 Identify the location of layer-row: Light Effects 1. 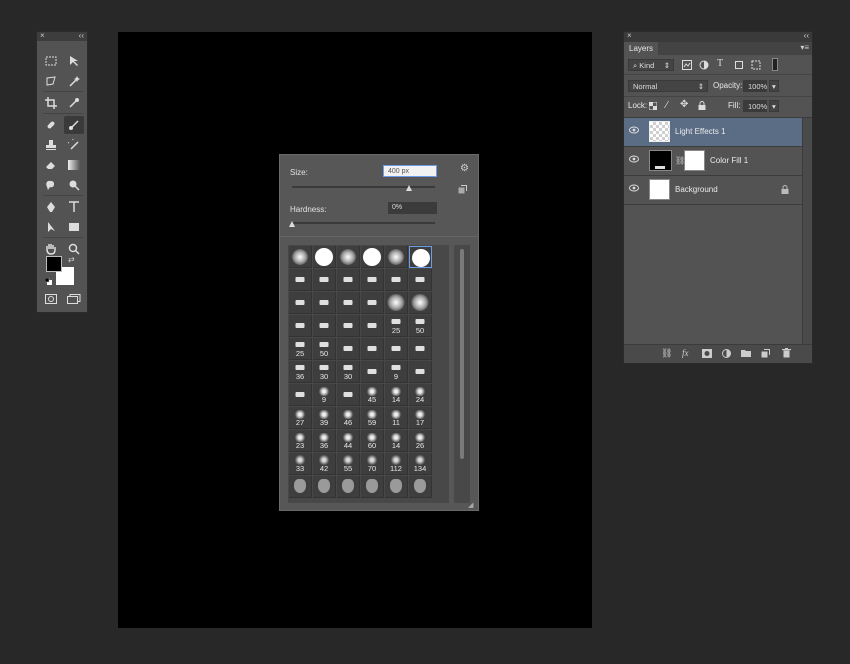
(713, 132).